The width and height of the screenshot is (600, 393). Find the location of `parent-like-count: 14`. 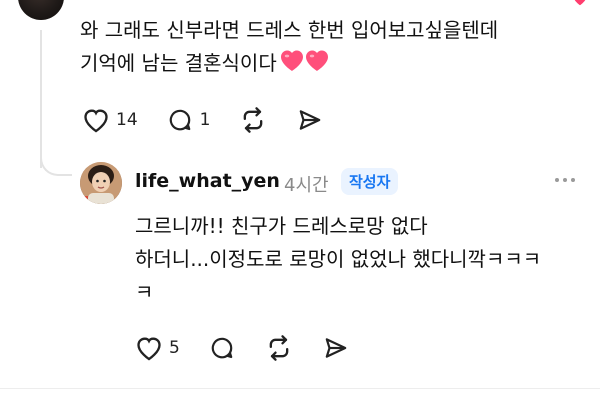

parent-like-count: 14 is located at coordinates (127, 120).